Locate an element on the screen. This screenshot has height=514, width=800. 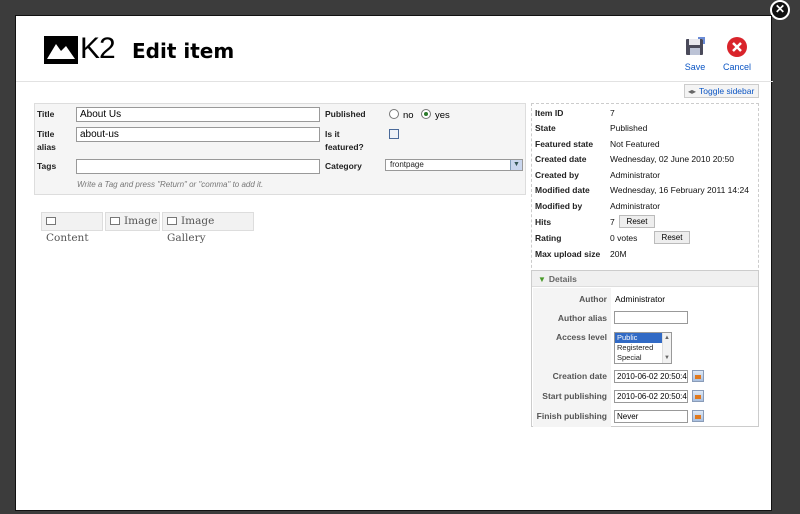
cancel-icon is located at coordinates (737, 47).